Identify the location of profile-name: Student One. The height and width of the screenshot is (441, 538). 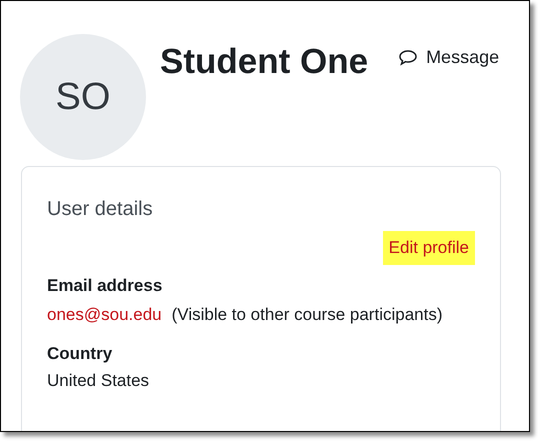
(264, 62).